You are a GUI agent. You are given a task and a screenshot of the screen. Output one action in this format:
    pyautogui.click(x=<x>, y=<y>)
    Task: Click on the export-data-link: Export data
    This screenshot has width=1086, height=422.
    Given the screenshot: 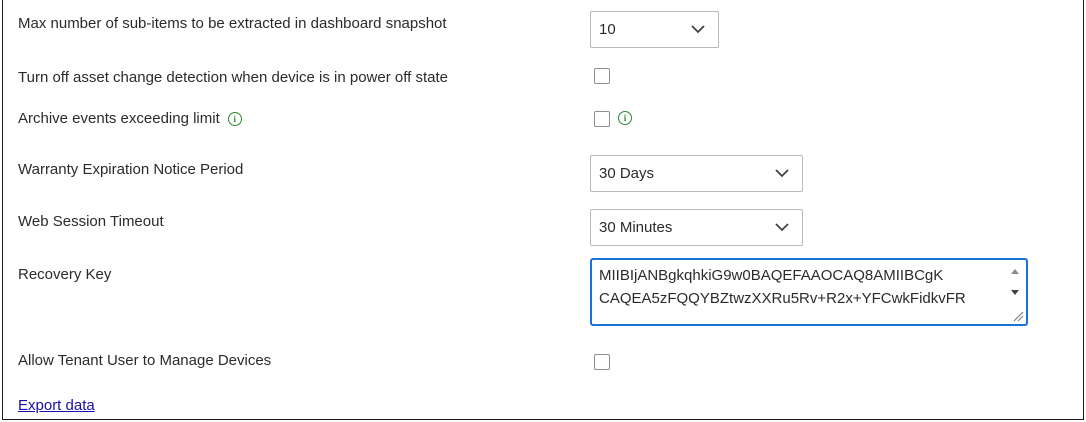 What is the action you would take?
    pyautogui.click(x=56, y=405)
    